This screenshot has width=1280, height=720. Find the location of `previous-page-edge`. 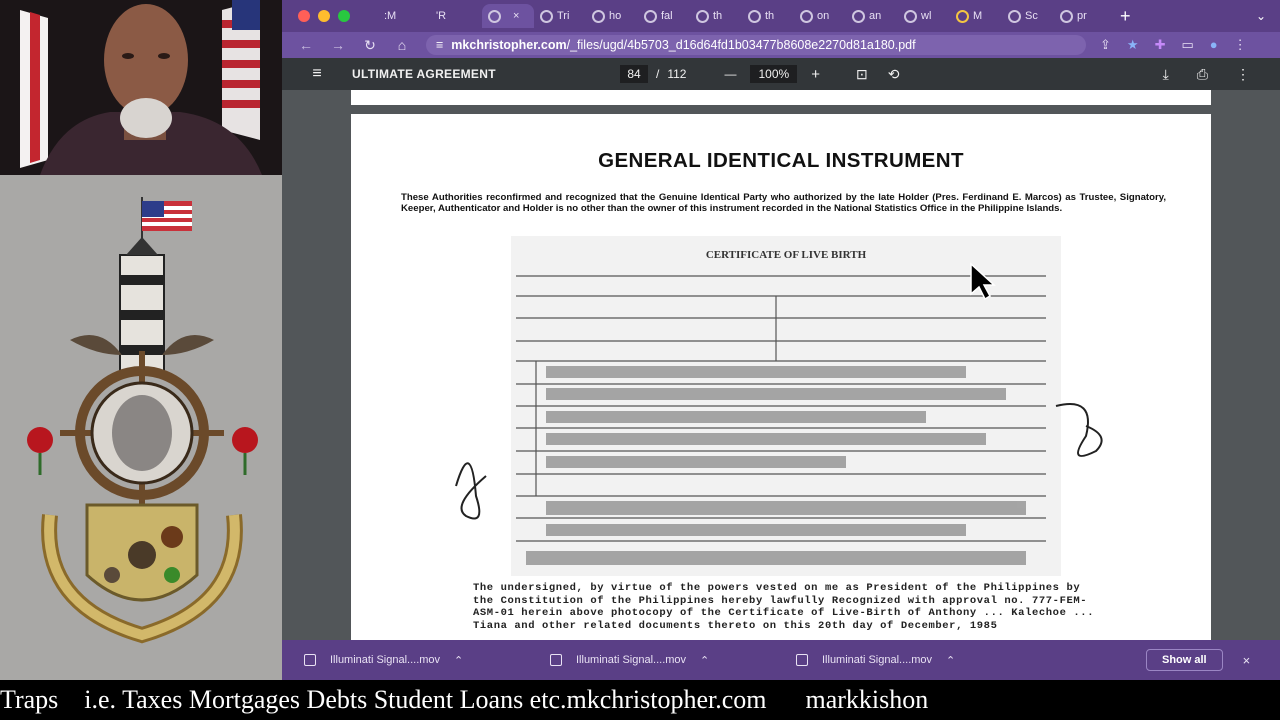

previous-page-edge is located at coordinates (781, 97).